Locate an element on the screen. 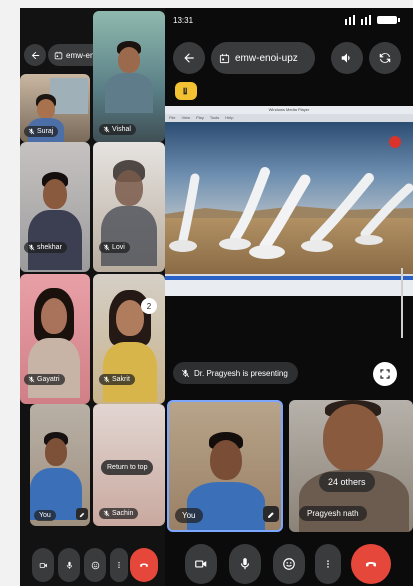 The width and height of the screenshot is (413, 586). media-player-menu: File View Play Tools Help is located at coordinates (201, 117).